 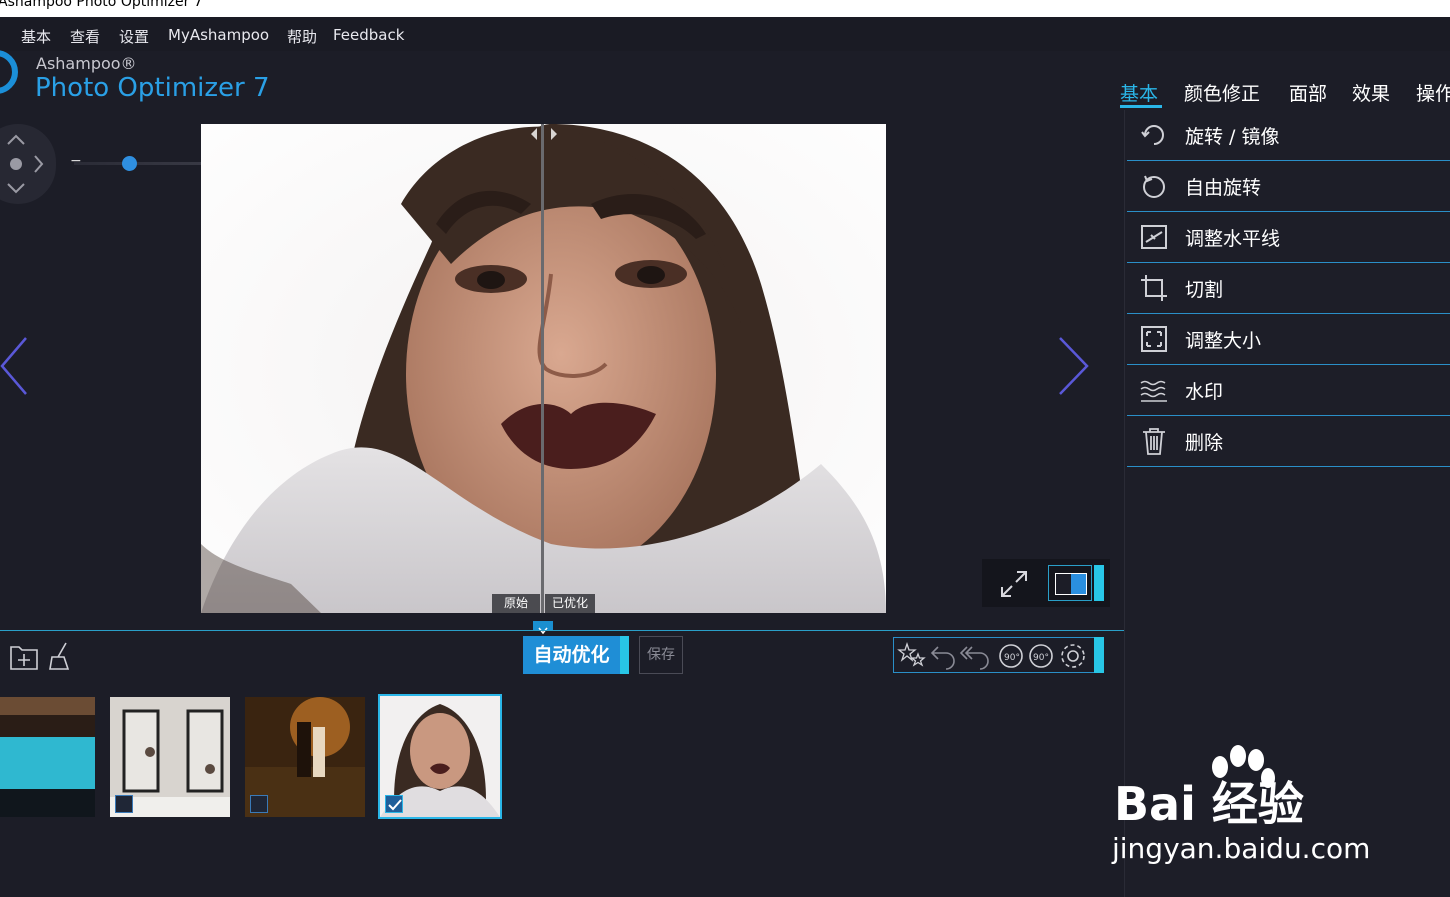 I want to click on fullscreen-icon, so click(x=1014, y=584).